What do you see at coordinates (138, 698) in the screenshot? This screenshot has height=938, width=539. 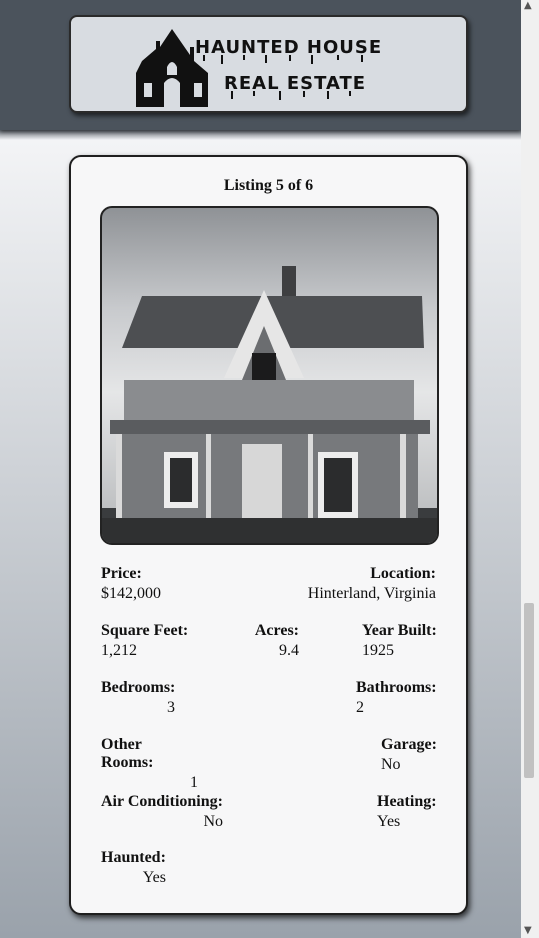 I see `field-bedrooms: Bedrooms: 3` at bounding box center [138, 698].